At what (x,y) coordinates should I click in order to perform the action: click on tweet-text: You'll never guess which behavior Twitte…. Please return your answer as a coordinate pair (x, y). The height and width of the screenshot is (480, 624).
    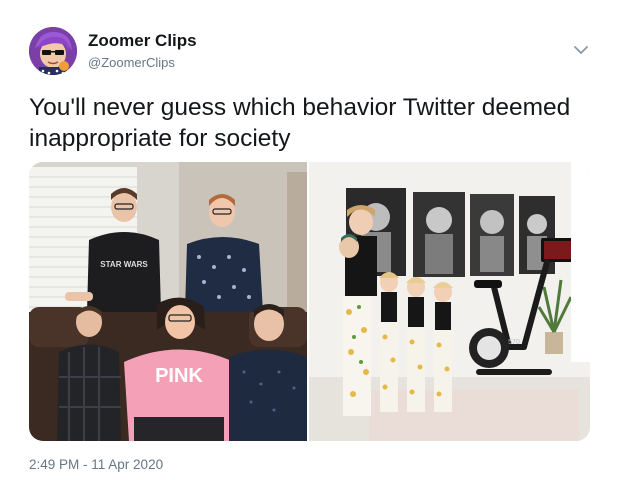
    Looking at the image, I should click on (300, 123).